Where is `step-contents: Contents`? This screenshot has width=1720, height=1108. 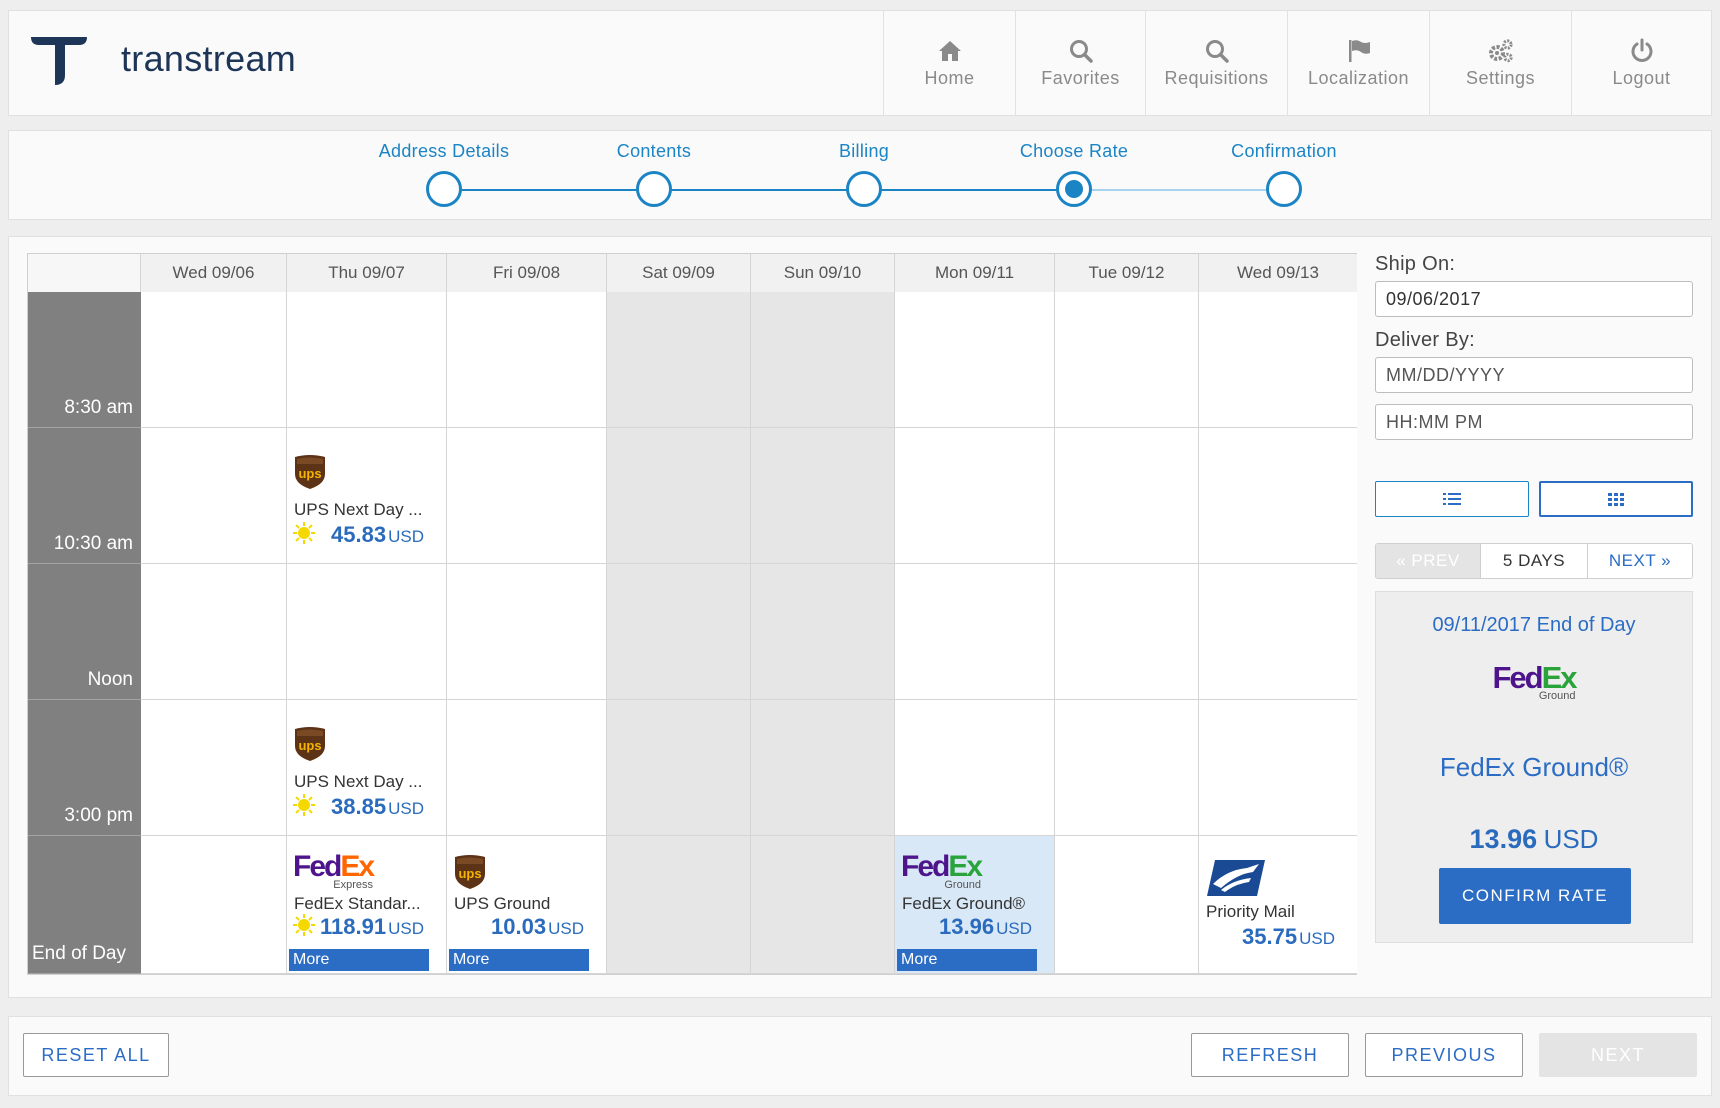
step-contents: Contents is located at coordinates (654, 169).